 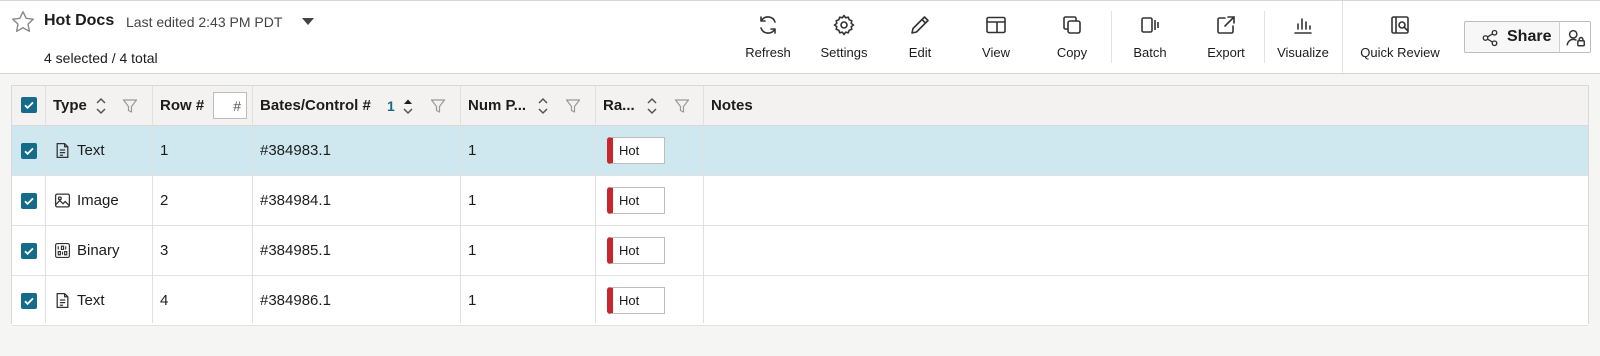 What do you see at coordinates (1400, 52) in the screenshot?
I see `quick-review-label: Quick Review` at bounding box center [1400, 52].